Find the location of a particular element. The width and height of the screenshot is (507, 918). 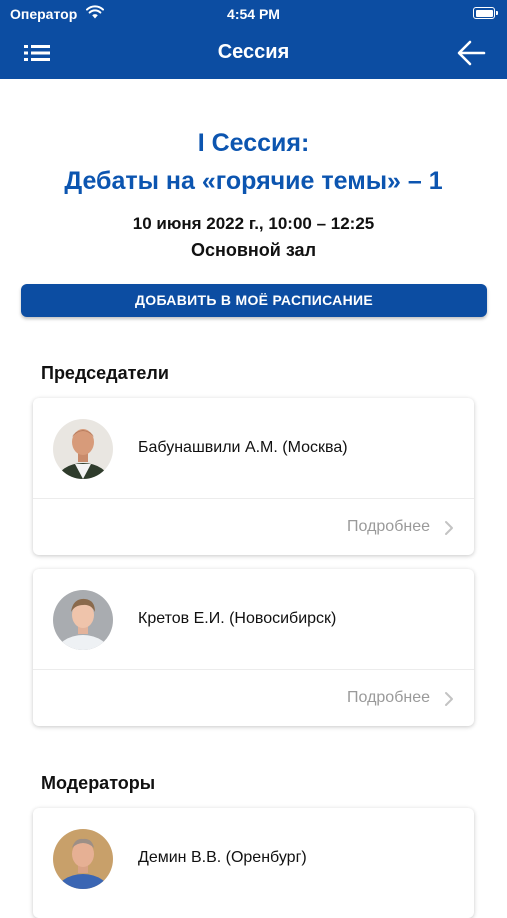

session-datetime: 10 июня 2022 г., 10:00 – 12:25 is located at coordinates (253, 223).